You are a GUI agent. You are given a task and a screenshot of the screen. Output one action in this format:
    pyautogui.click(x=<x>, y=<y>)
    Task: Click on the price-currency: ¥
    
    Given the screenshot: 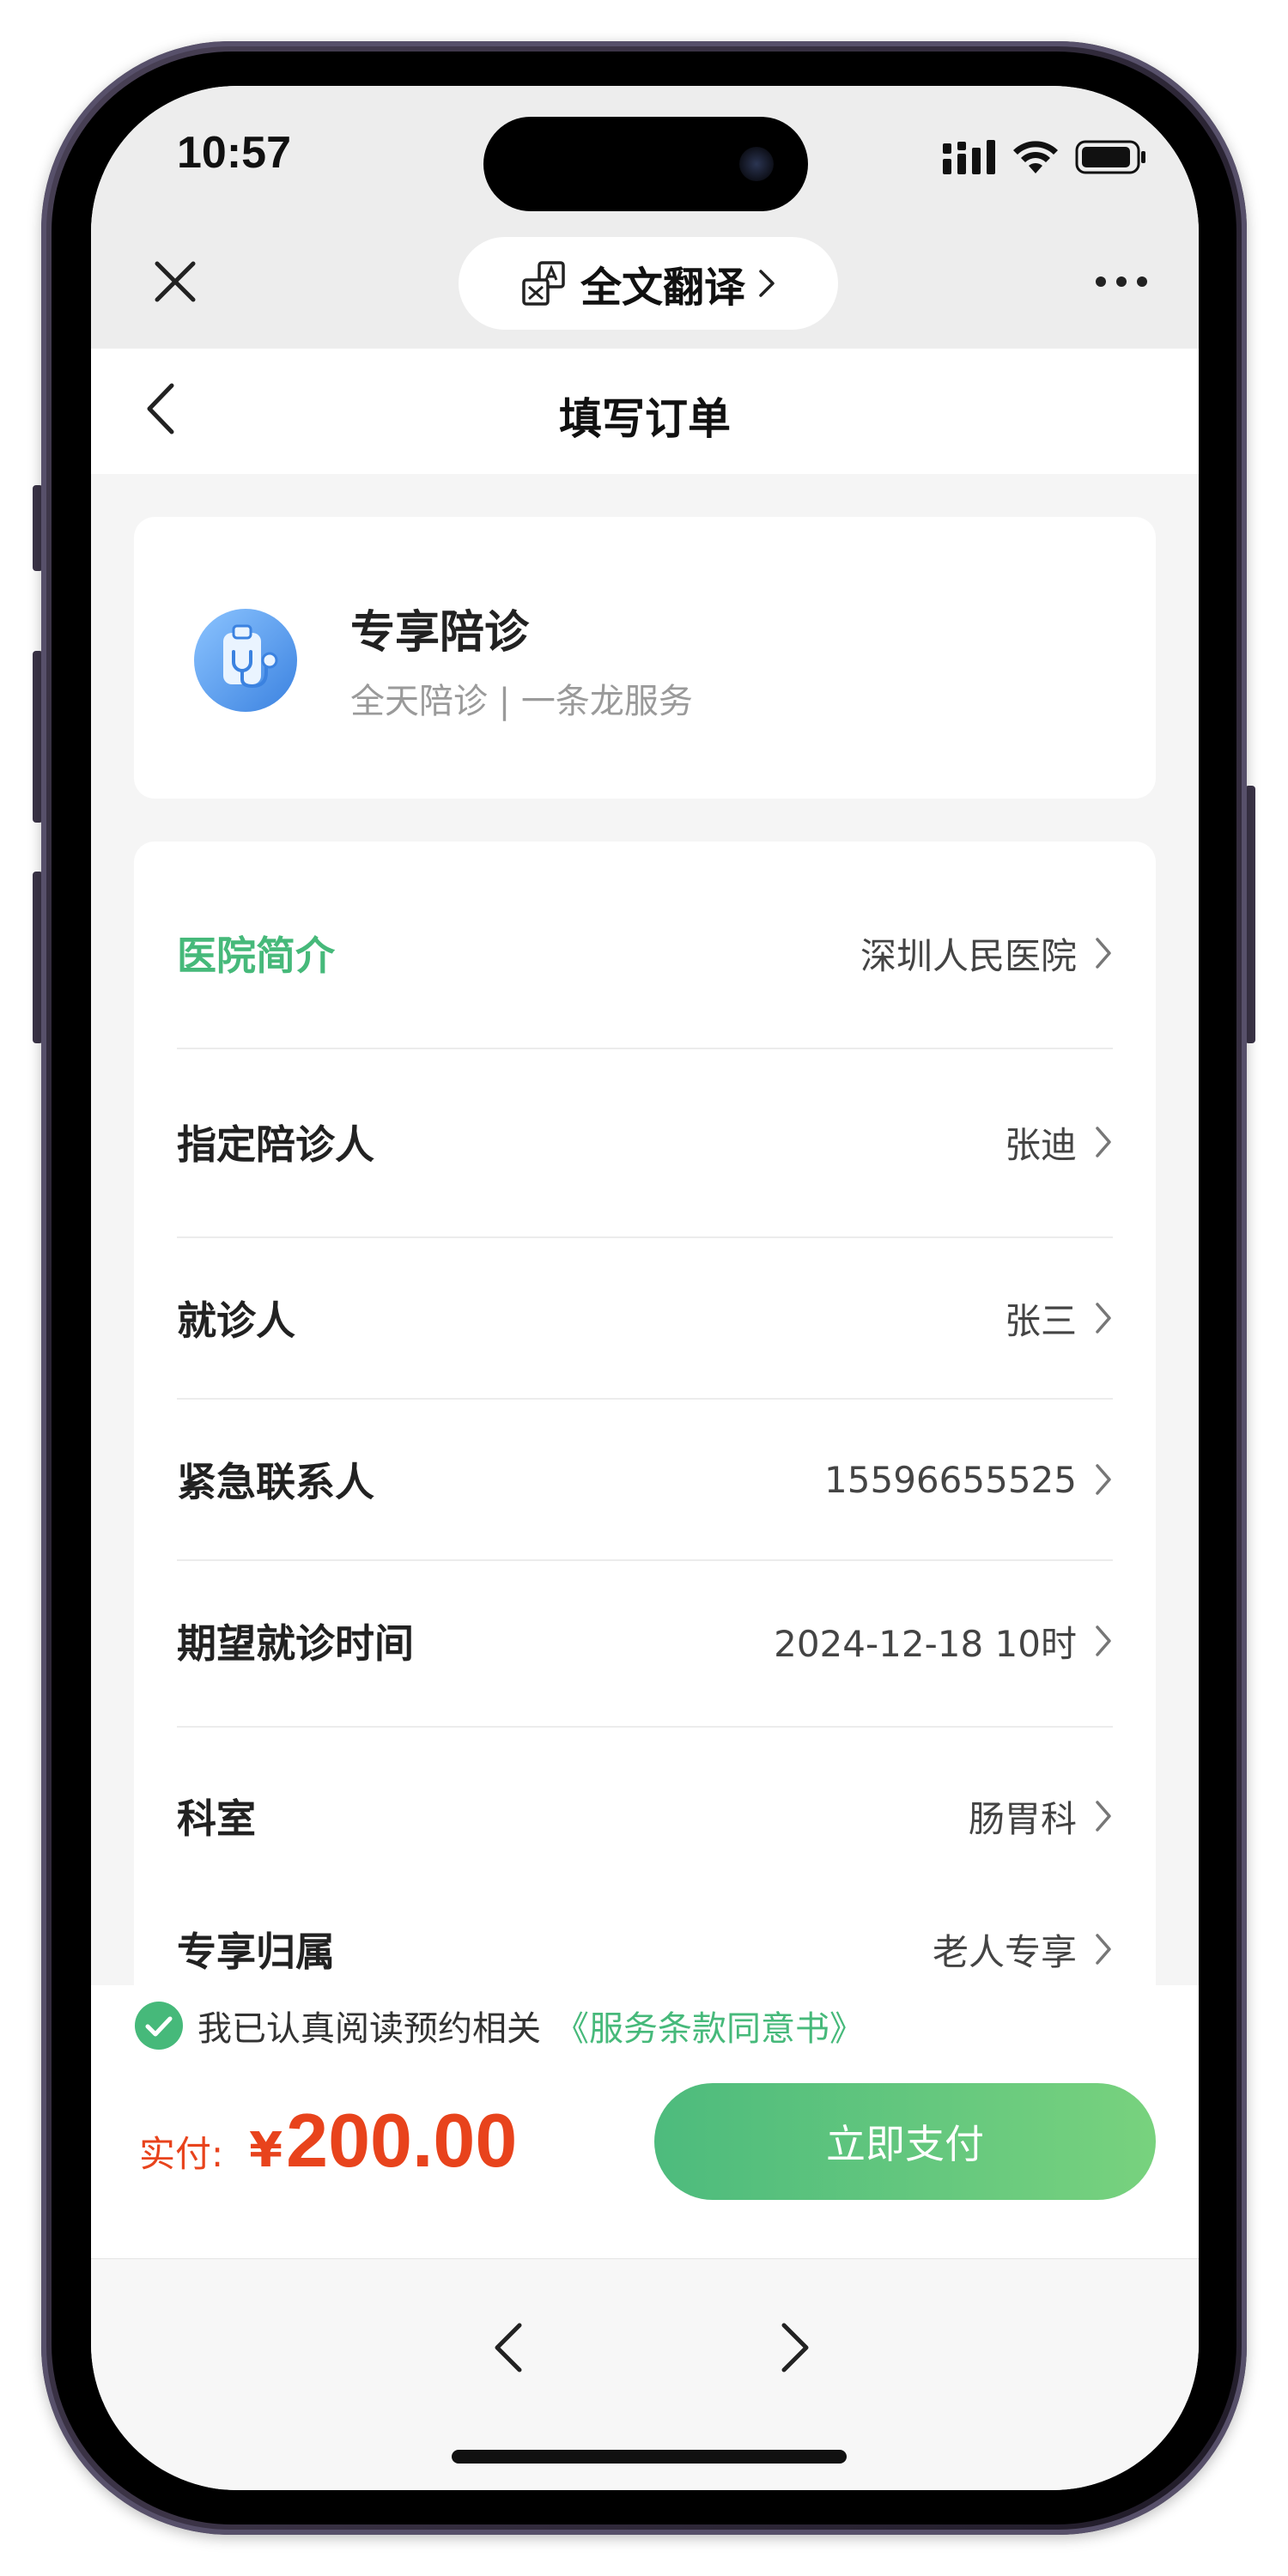 What is the action you would take?
    pyautogui.click(x=266, y=2150)
    